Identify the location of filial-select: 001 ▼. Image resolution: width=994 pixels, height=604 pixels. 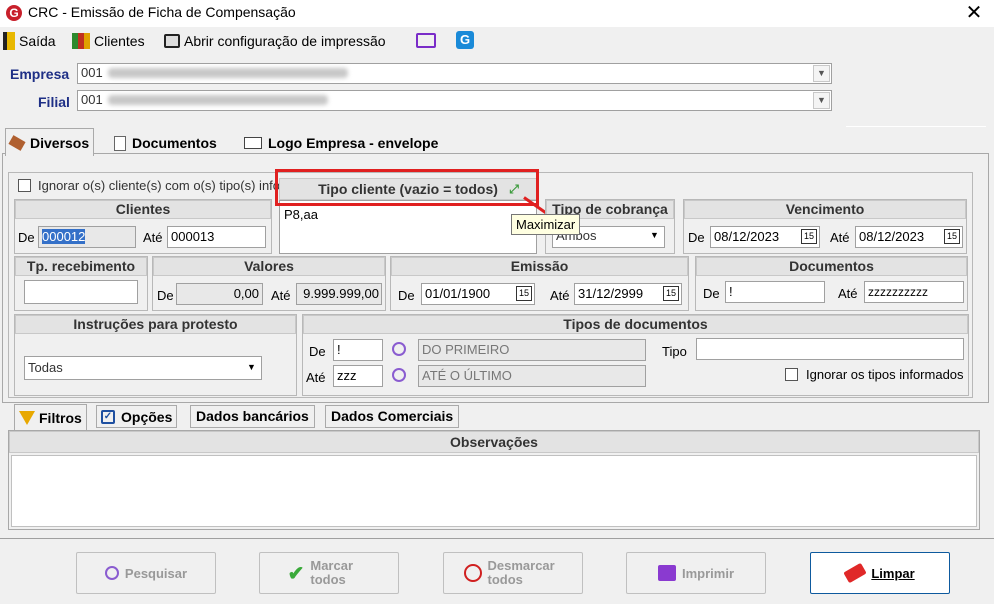
(454, 100).